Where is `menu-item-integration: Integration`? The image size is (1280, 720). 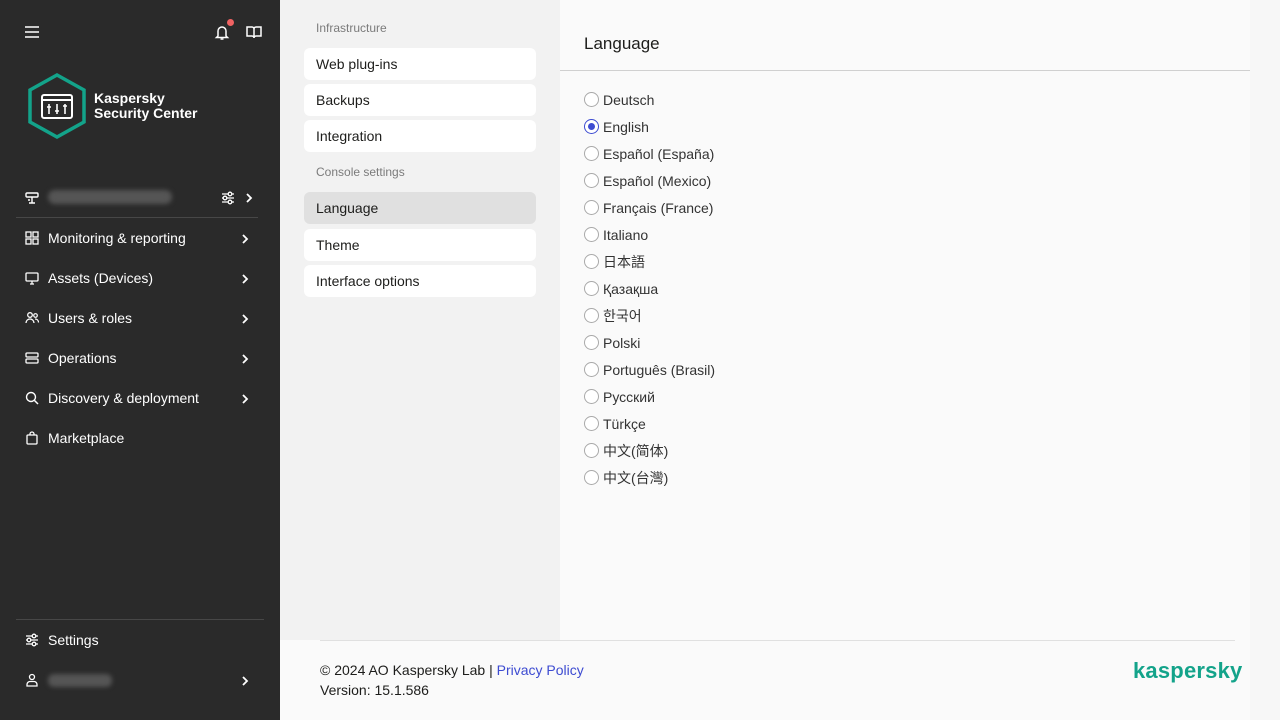 menu-item-integration: Integration is located at coordinates (420, 136).